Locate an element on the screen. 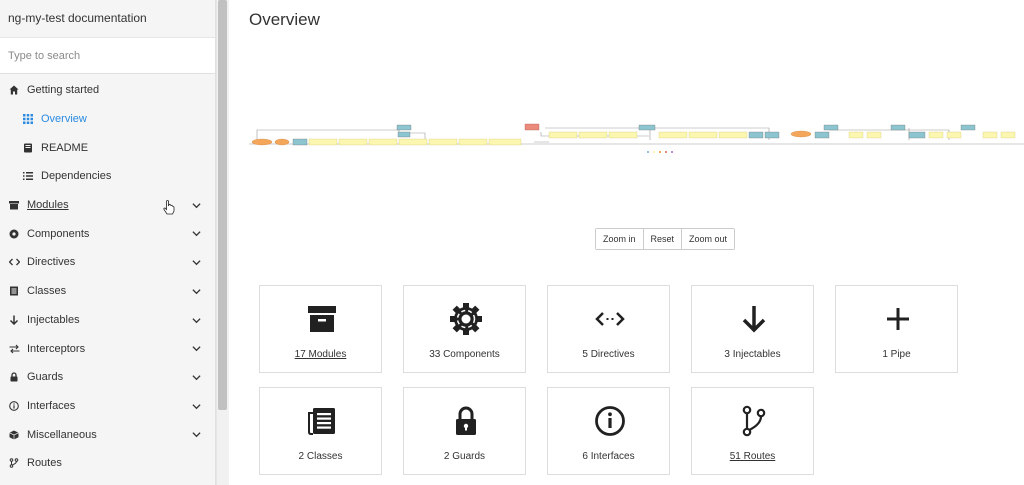 The image size is (1024, 485). sidebar-item-label: Modules is located at coordinates (48, 205).